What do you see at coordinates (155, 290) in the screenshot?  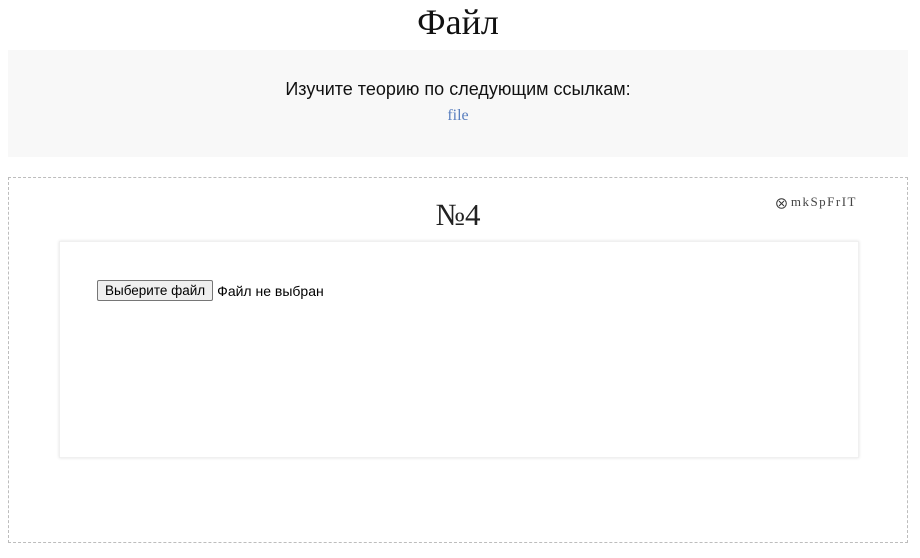 I see `choose-file-button: Выберите файл` at bounding box center [155, 290].